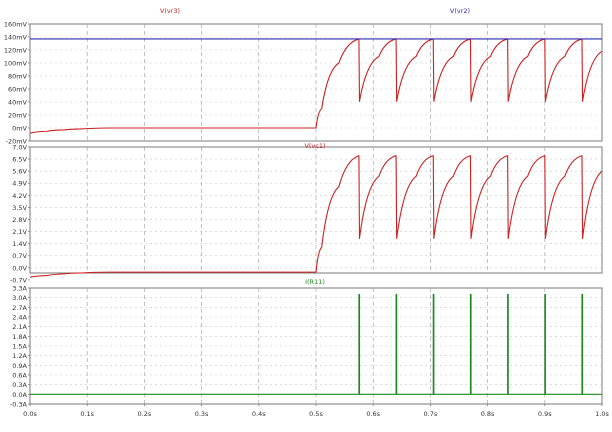 This screenshot has height=432, width=612. What do you see at coordinates (460, 11) in the screenshot?
I see `trace-label: V(vr2)` at bounding box center [460, 11].